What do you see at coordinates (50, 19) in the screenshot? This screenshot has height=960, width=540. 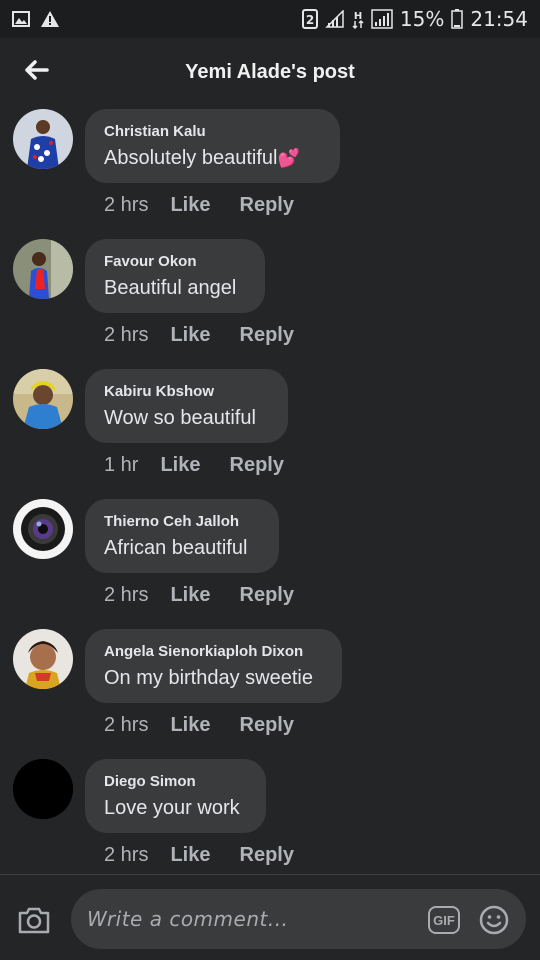 I see `warning-icon` at bounding box center [50, 19].